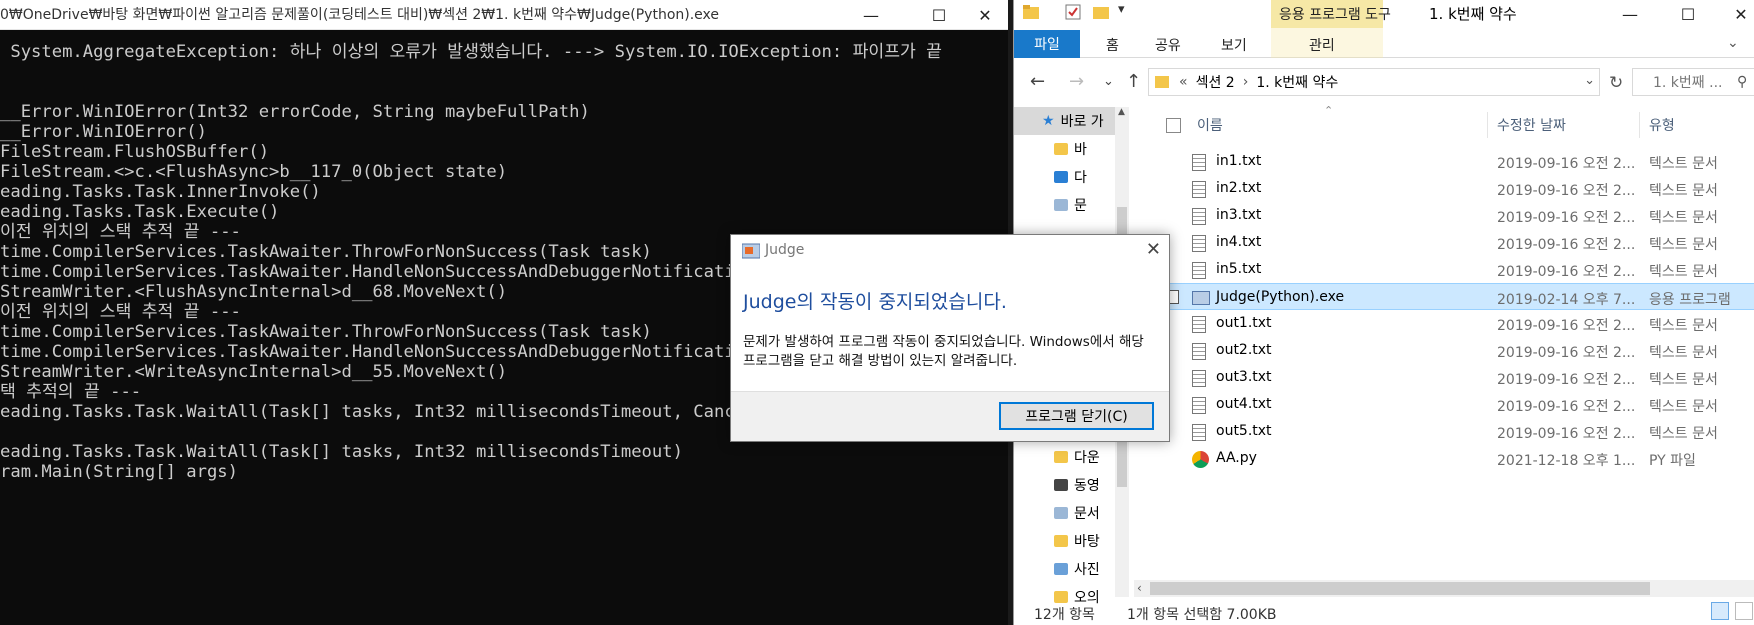  What do you see at coordinates (1073, 12) in the screenshot?
I see `properties-icon` at bounding box center [1073, 12].